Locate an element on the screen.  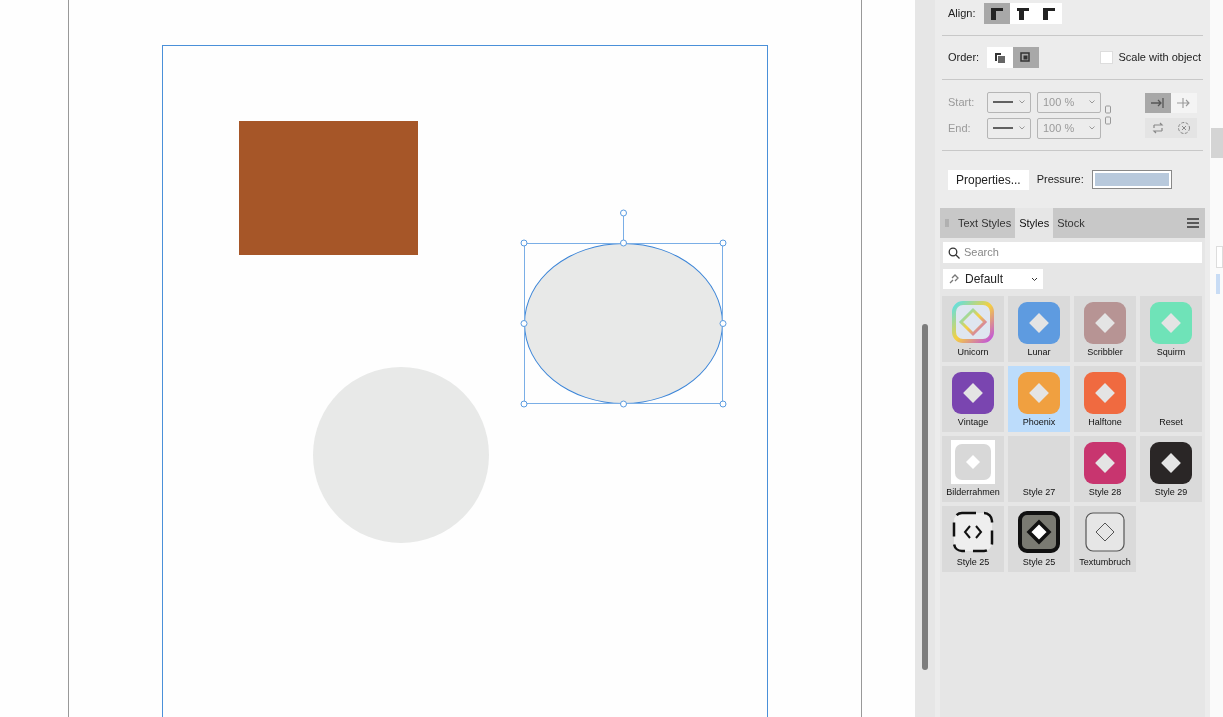
menu-icon is located at coordinates (1193, 223).